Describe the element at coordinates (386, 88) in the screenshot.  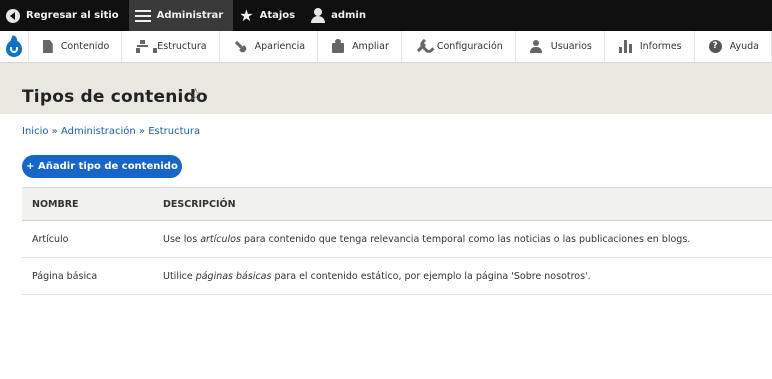
I see `page-header: Tipos de contenido ☆` at that location.